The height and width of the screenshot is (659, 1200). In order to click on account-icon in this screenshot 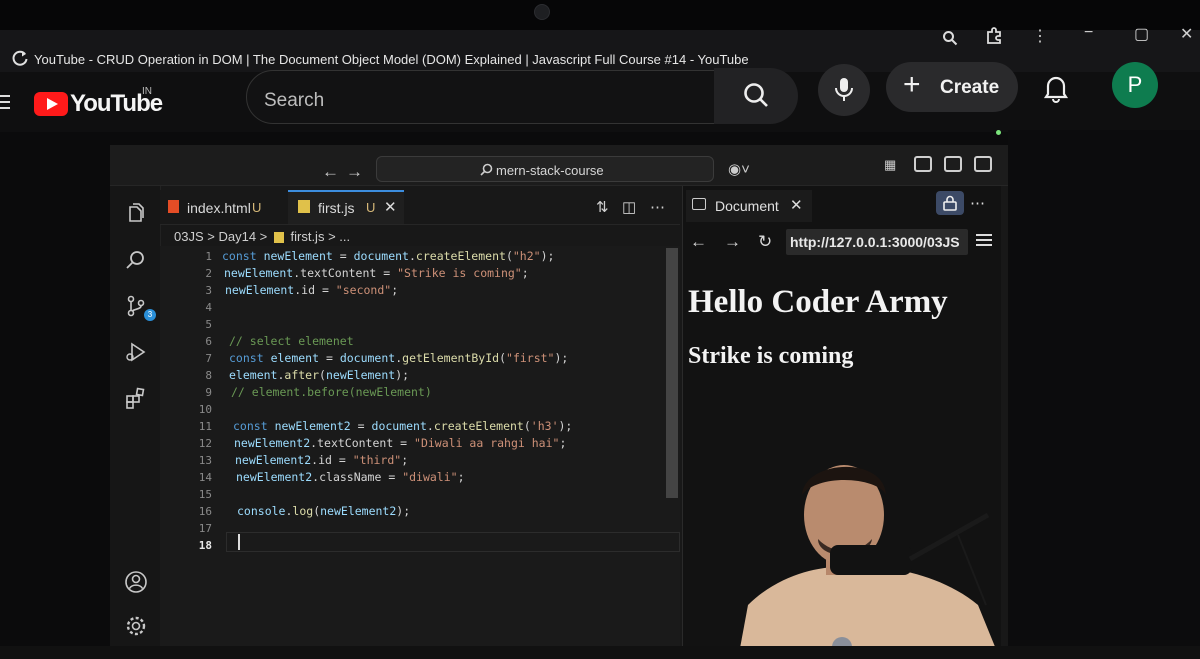, I will do `click(136, 582)`.